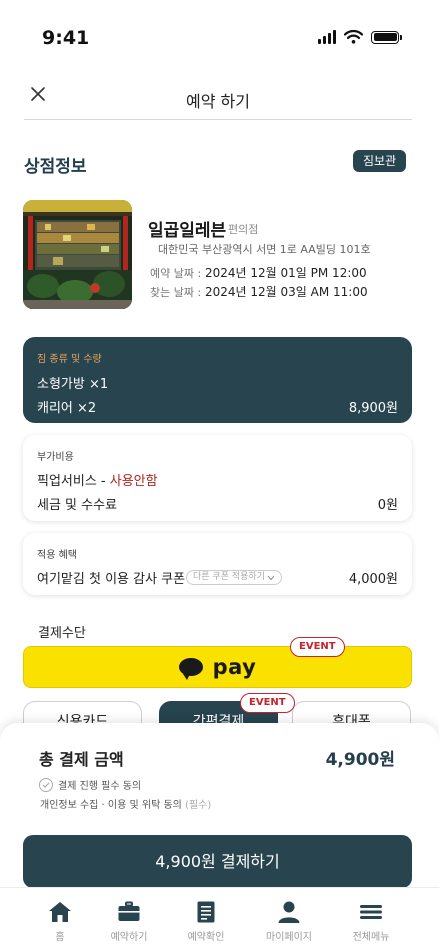 The image size is (439, 950). I want to click on store-section-title: 상점정보, so click(55, 167).